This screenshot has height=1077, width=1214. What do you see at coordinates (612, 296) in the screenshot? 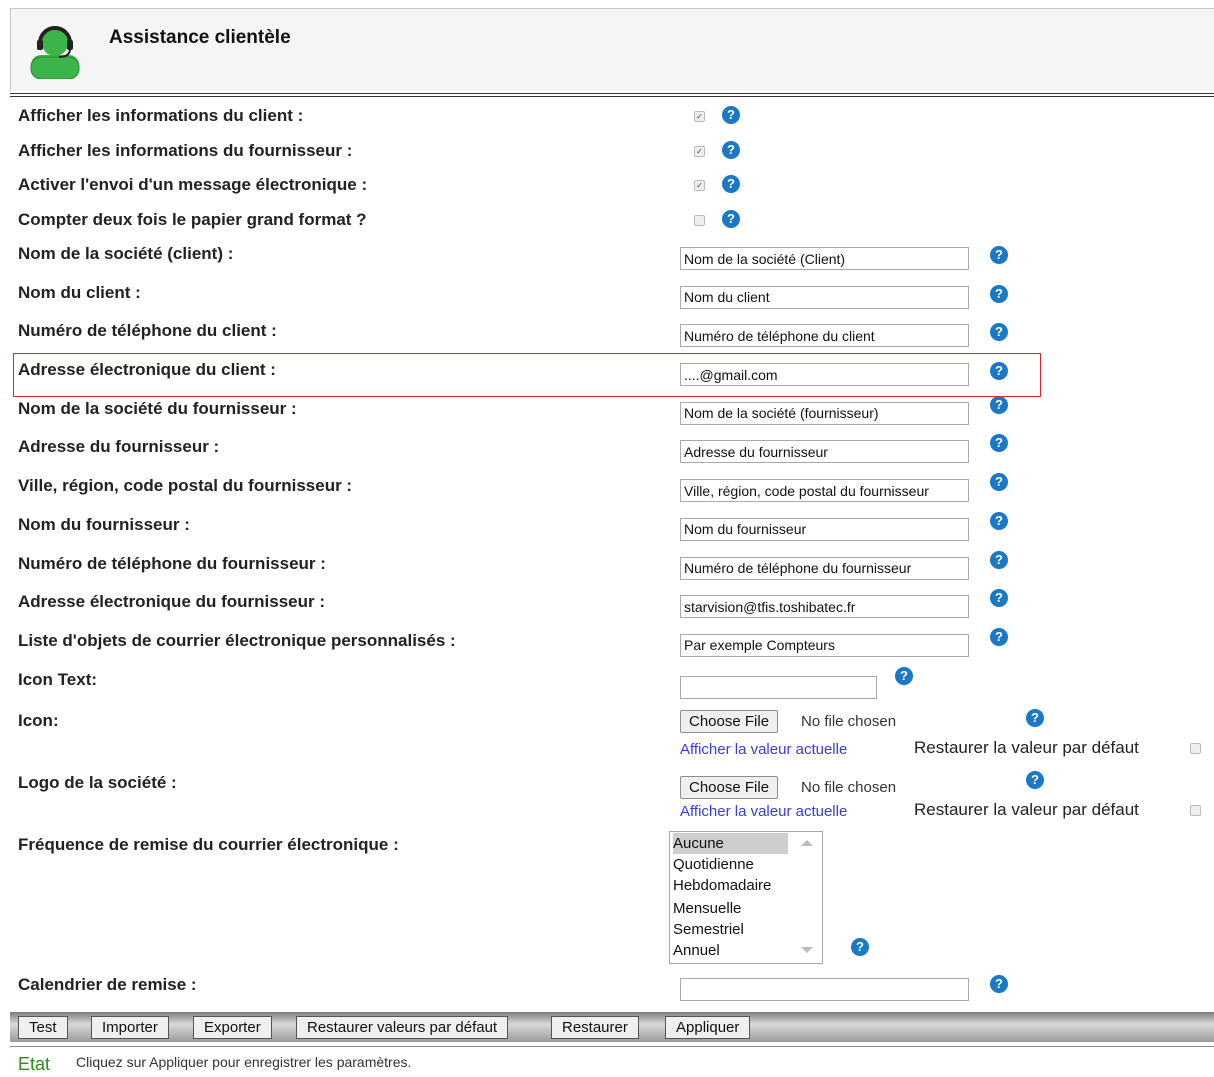
I see `form-row: Nom du client : ?` at bounding box center [612, 296].